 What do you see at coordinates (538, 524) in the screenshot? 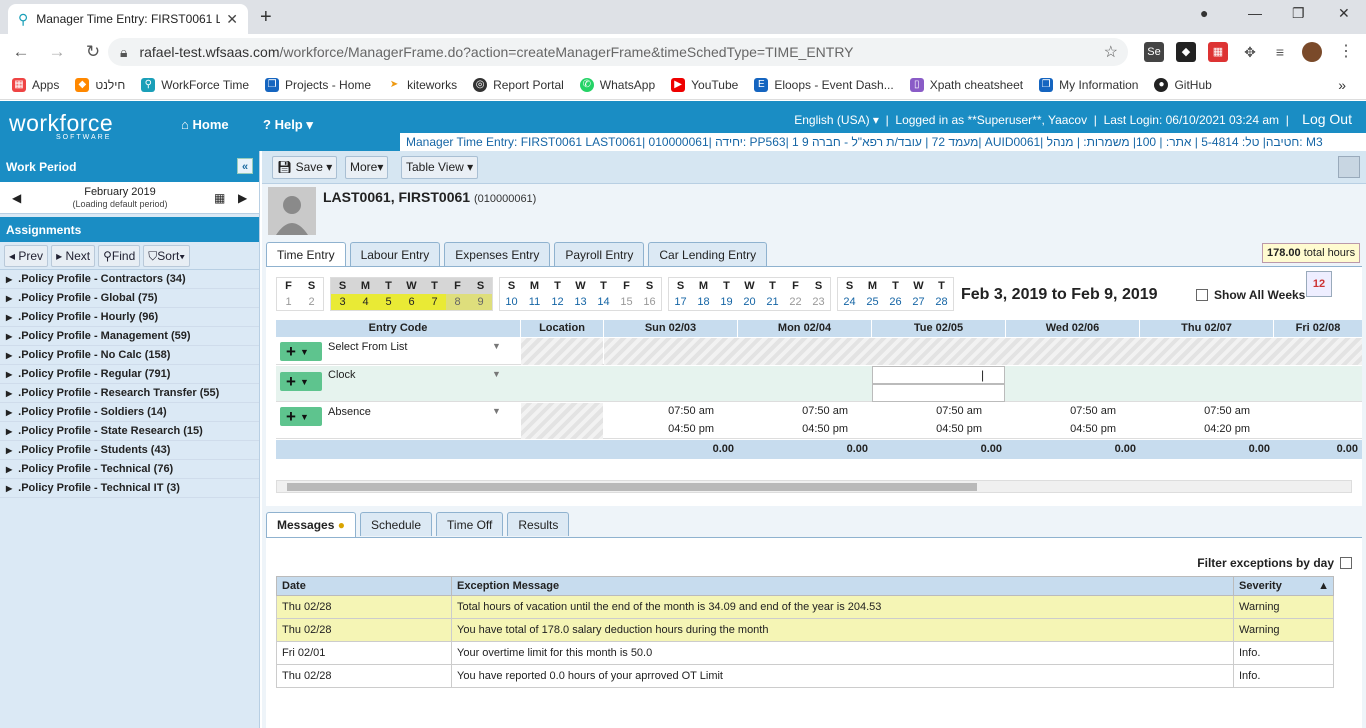
I see `tab-results: Results` at bounding box center [538, 524].